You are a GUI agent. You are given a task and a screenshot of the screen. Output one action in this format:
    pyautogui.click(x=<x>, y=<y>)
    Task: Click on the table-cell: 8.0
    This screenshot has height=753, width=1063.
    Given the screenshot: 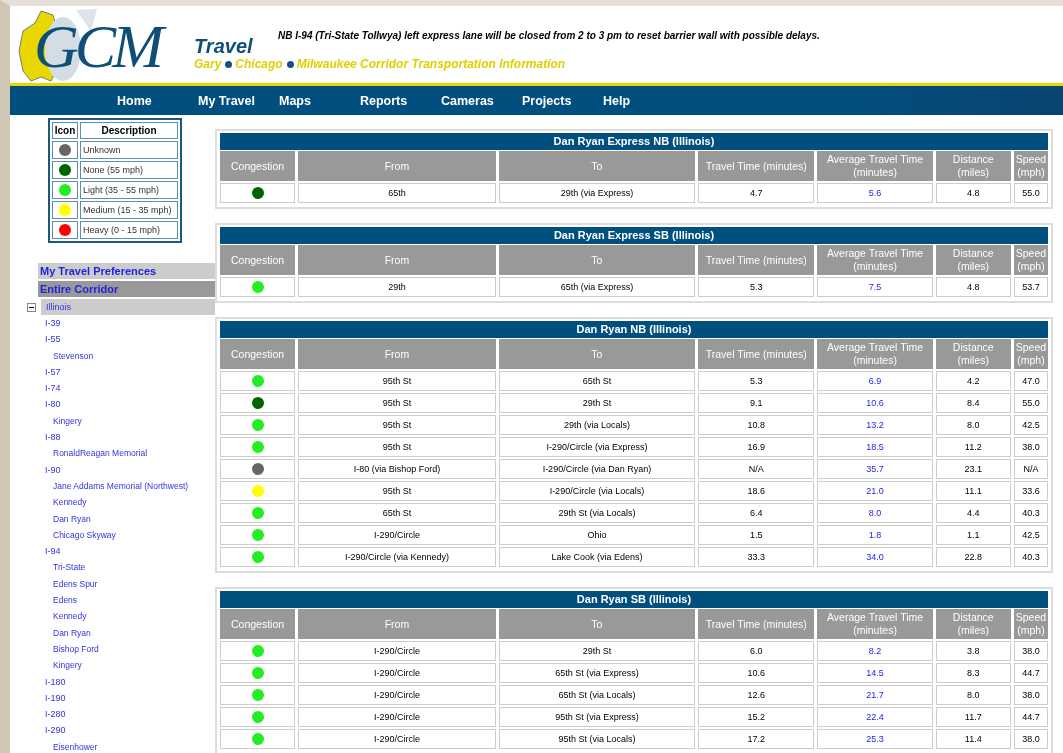 What is the action you would take?
    pyautogui.click(x=973, y=695)
    